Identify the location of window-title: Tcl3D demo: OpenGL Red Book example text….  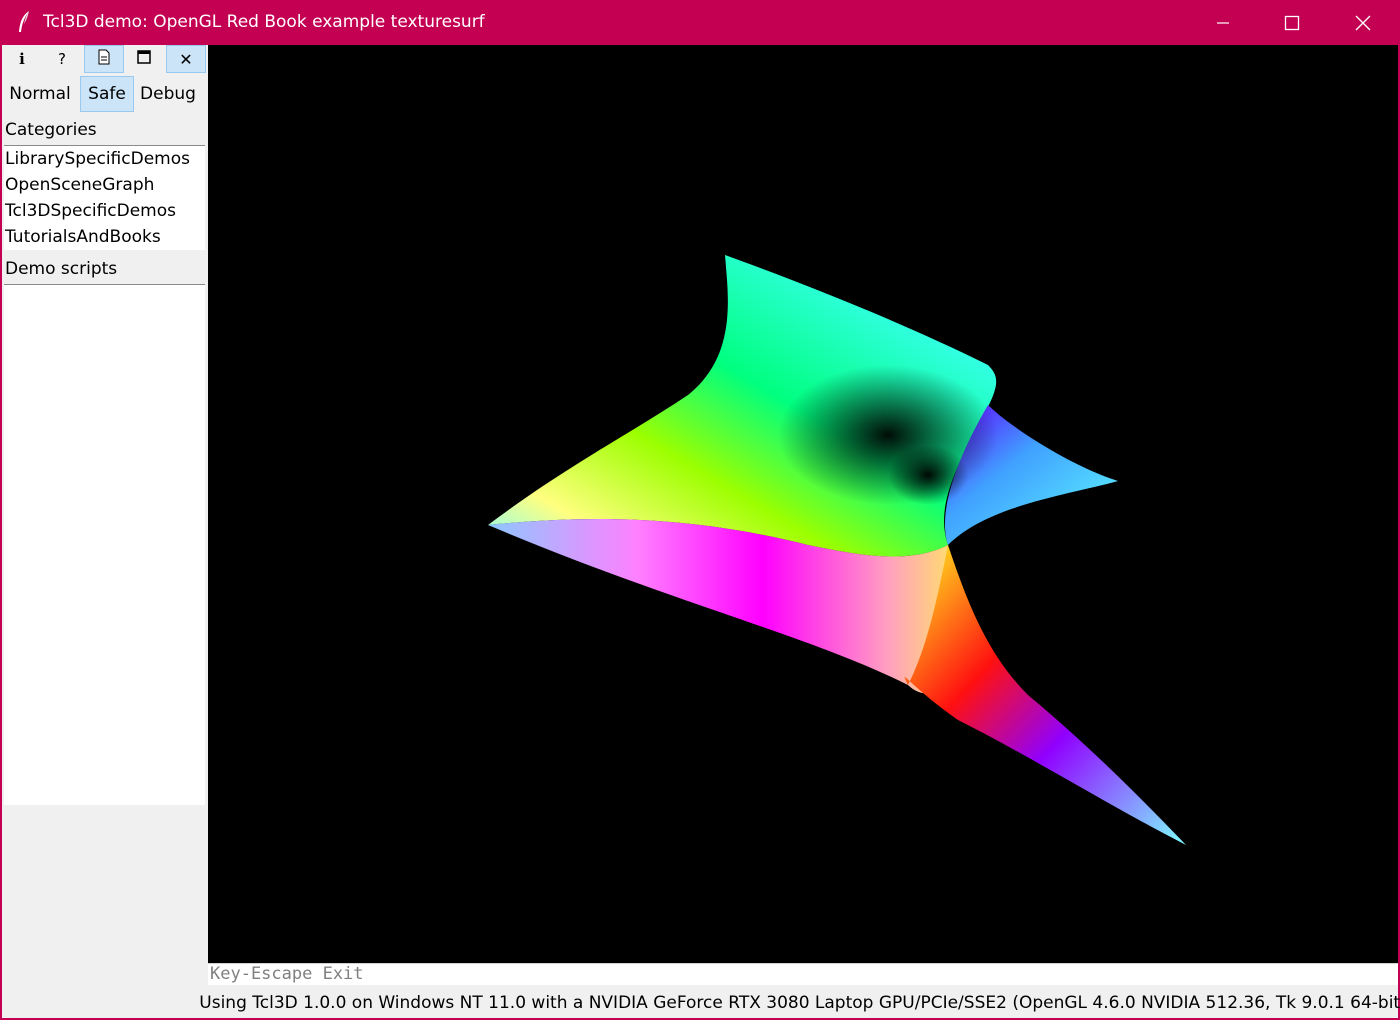
(264, 22).